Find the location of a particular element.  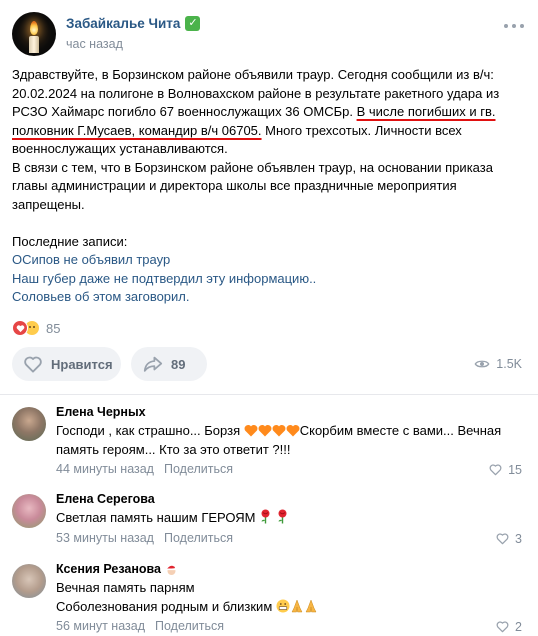

views-counter: 1.5K is located at coordinates (498, 364).